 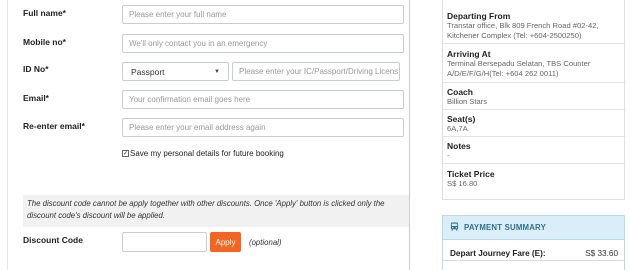 What do you see at coordinates (469, 54) in the screenshot?
I see `arriving-title: Arriving At` at bounding box center [469, 54].